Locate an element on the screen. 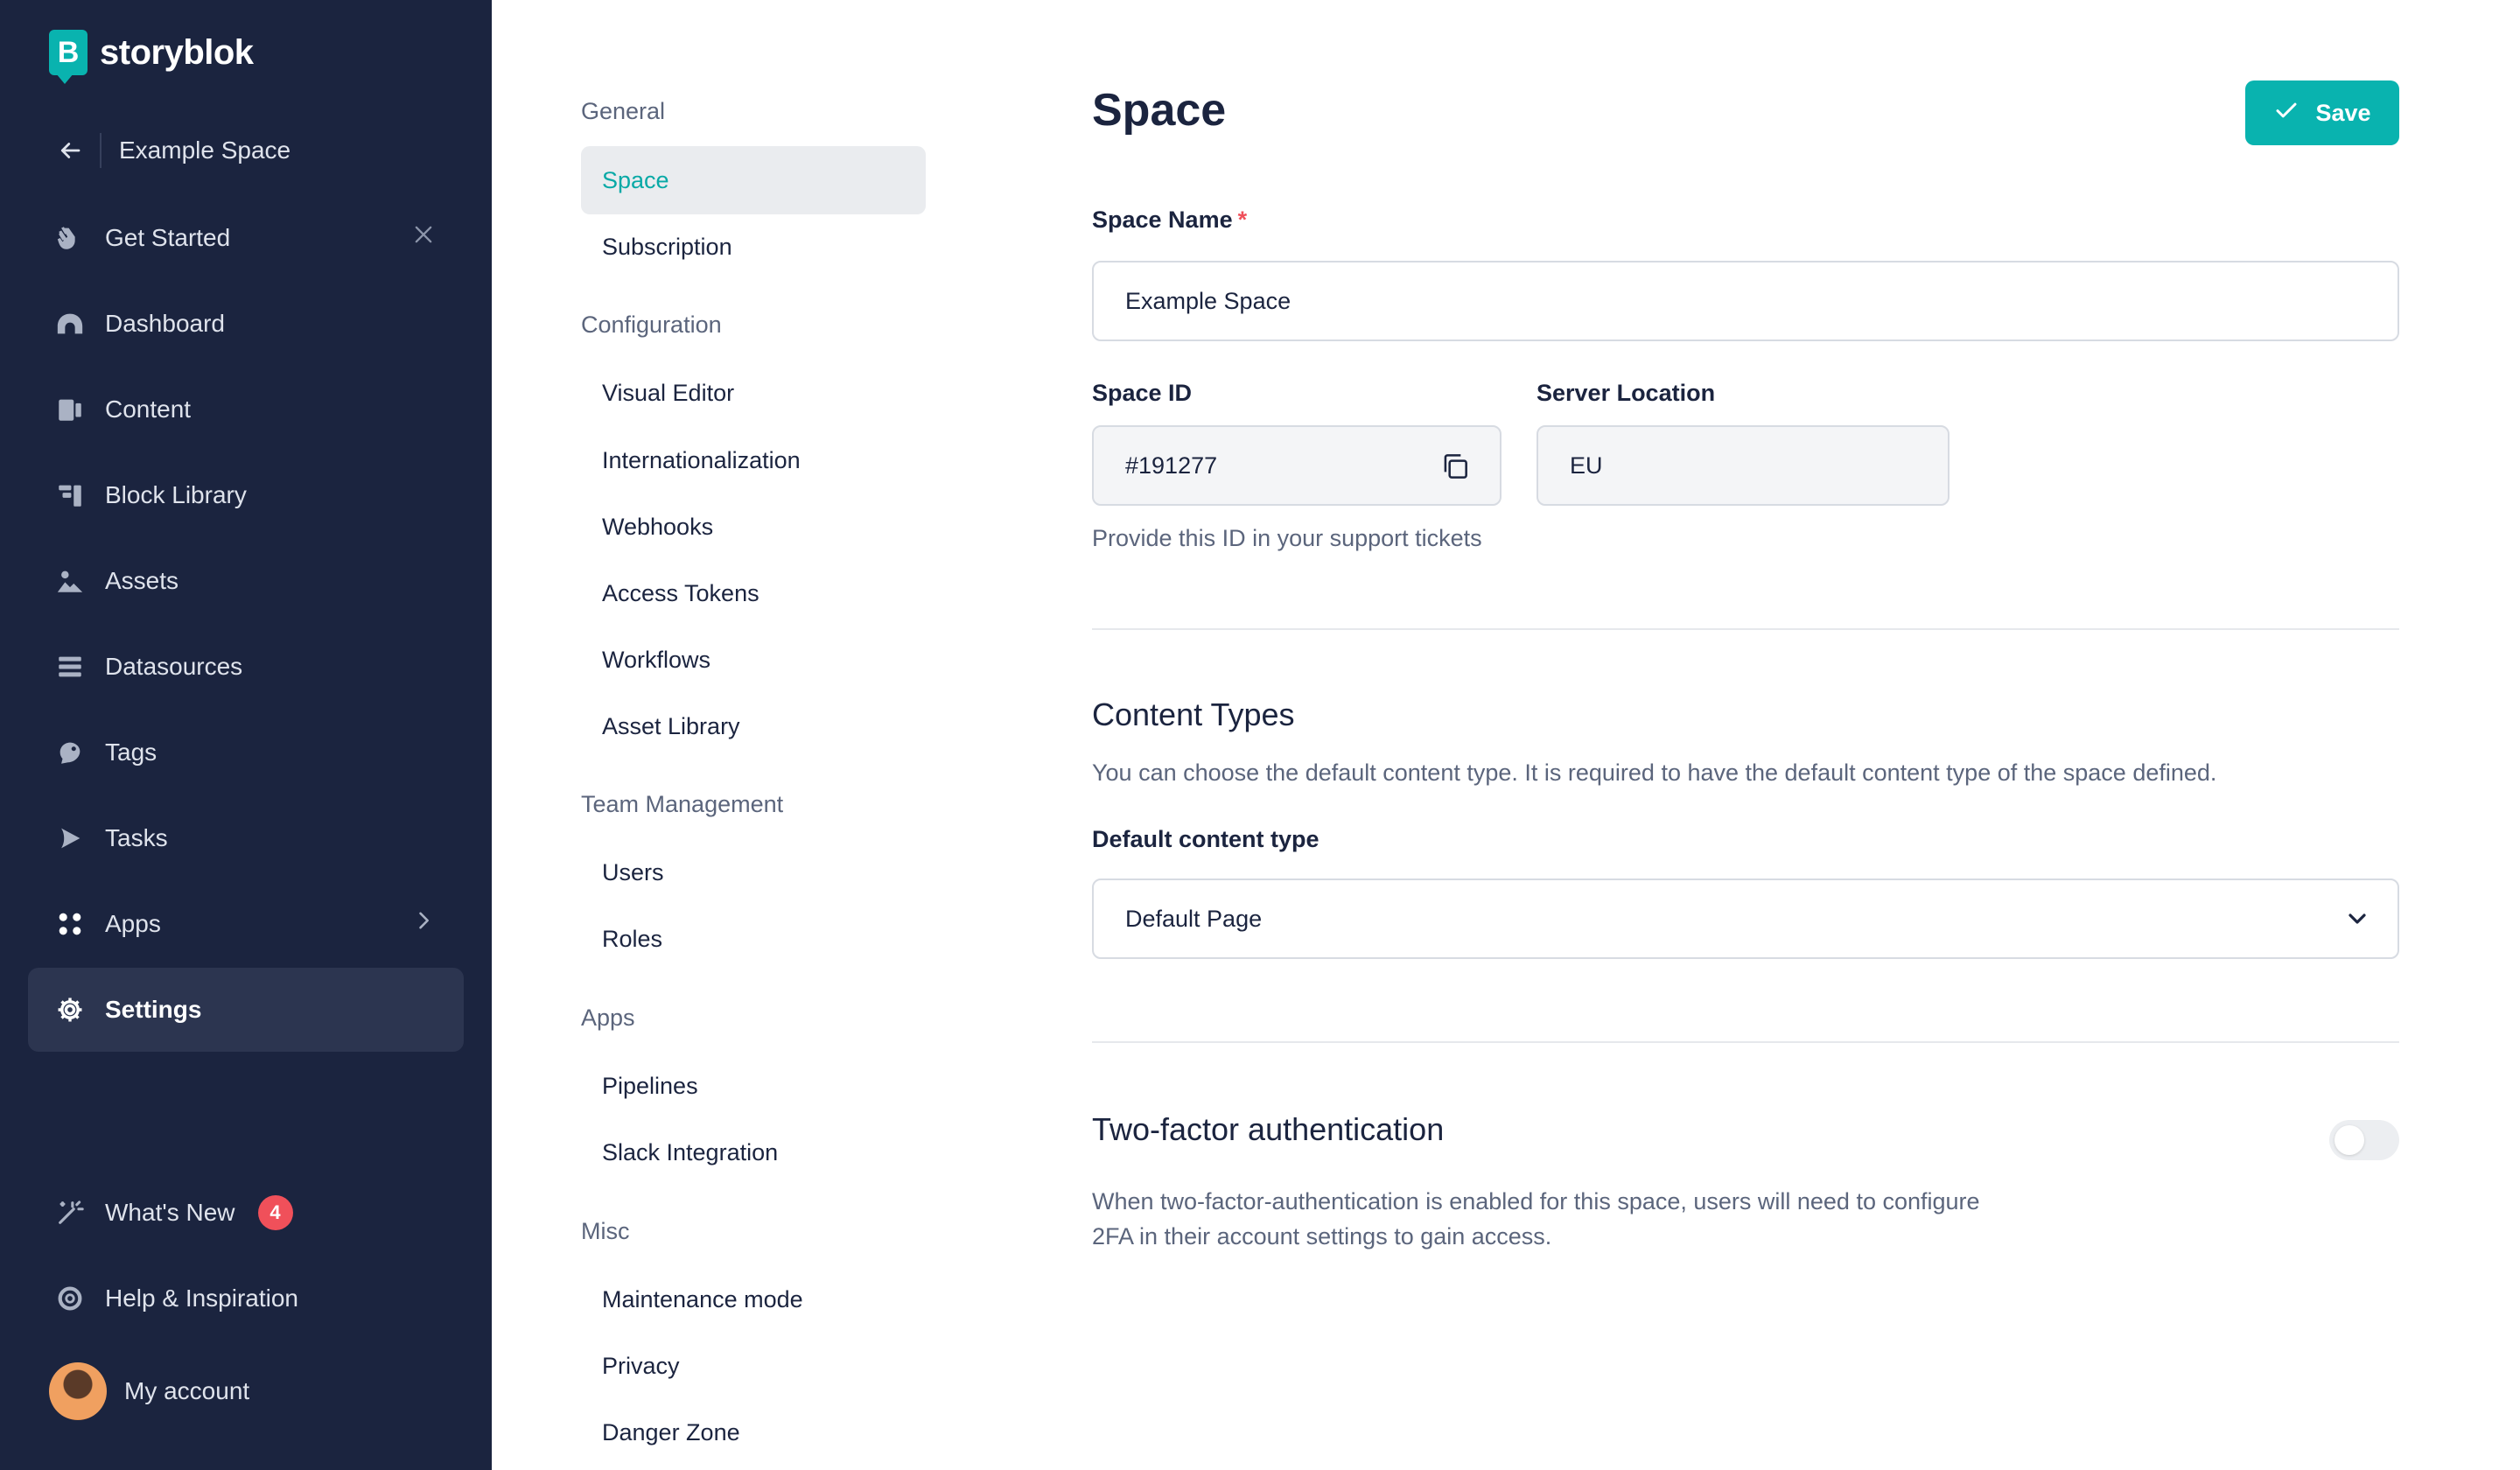 Image resolution: width=2520 pixels, height=1470 pixels. sidebar-item-label: Apps is located at coordinates (133, 923).